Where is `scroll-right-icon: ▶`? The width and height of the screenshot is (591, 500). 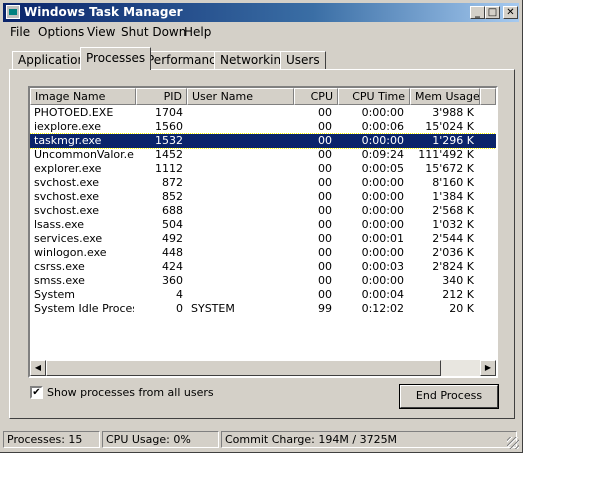
scroll-right-icon: ▶ is located at coordinates (488, 368).